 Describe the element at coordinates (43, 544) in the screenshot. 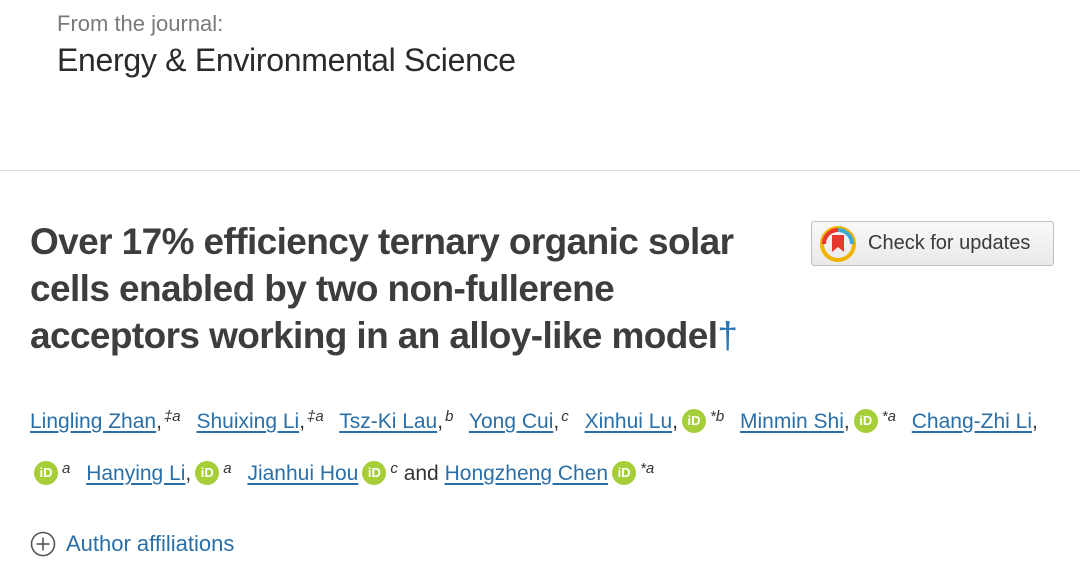

I see `plus-circle-icon` at that location.